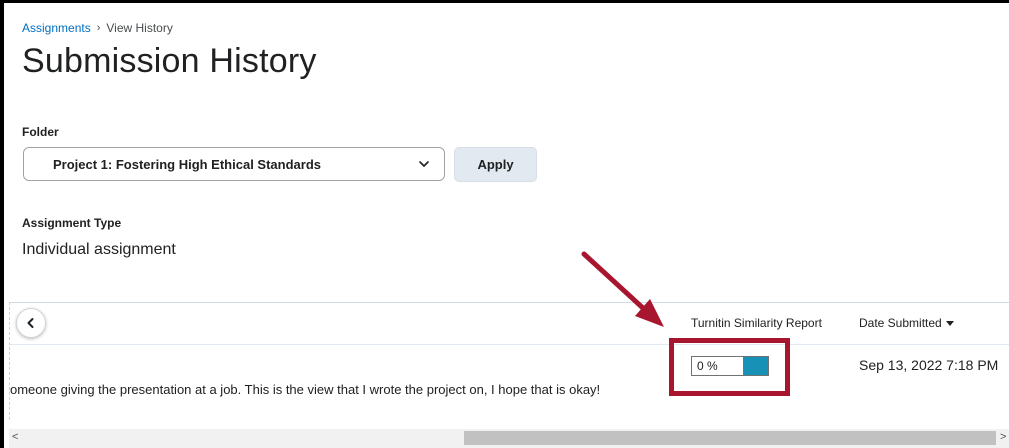 Image resolution: width=1009 pixels, height=448 pixels. I want to click on scrollbar-thumb, so click(730, 438).